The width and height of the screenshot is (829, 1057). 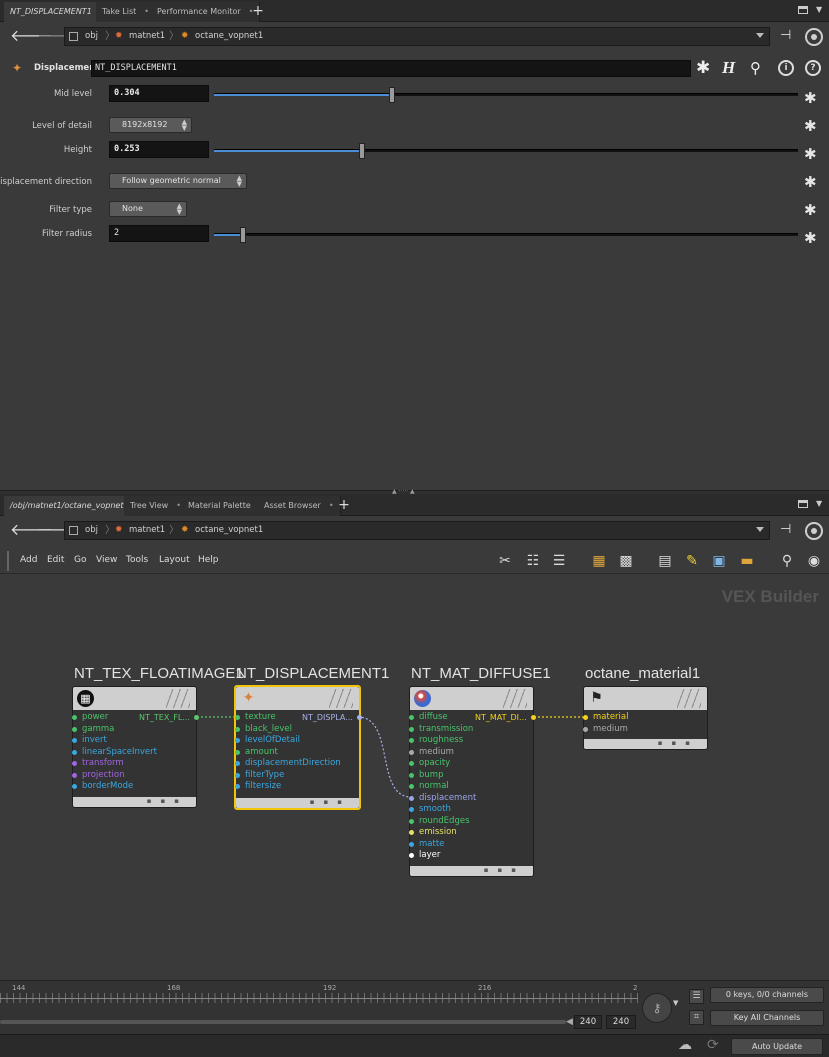 I want to click on brain-icon: ☁, so click(x=685, y=1045).